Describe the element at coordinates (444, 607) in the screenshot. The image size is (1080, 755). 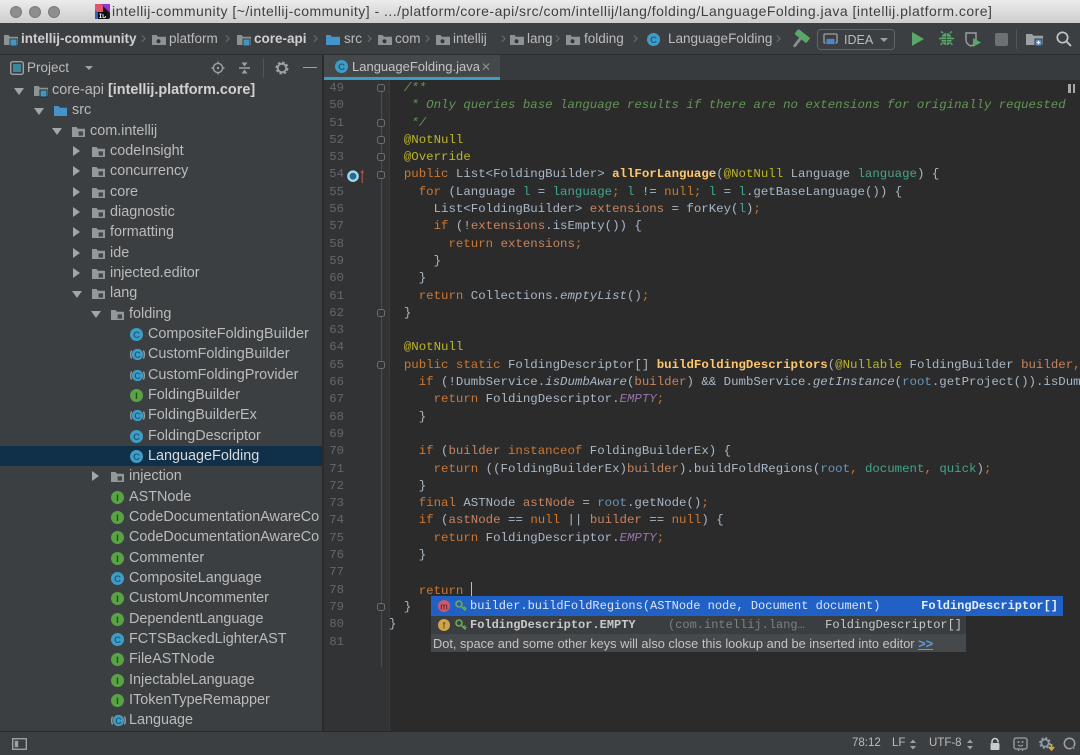
I see `svg-text: m` at that location.